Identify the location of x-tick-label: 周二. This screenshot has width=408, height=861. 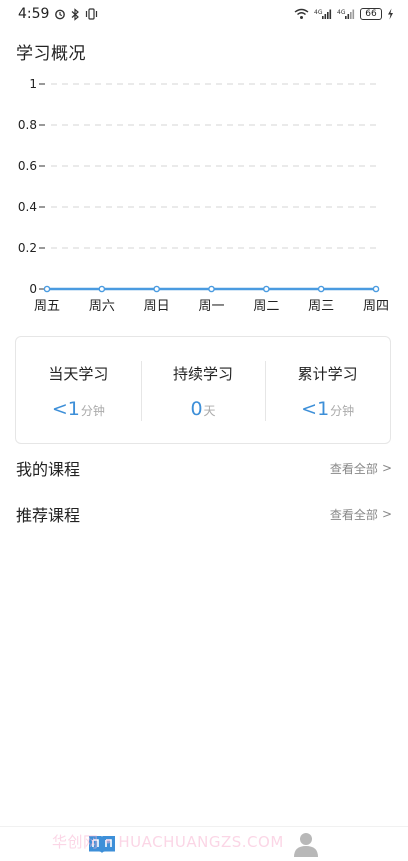
(266, 306).